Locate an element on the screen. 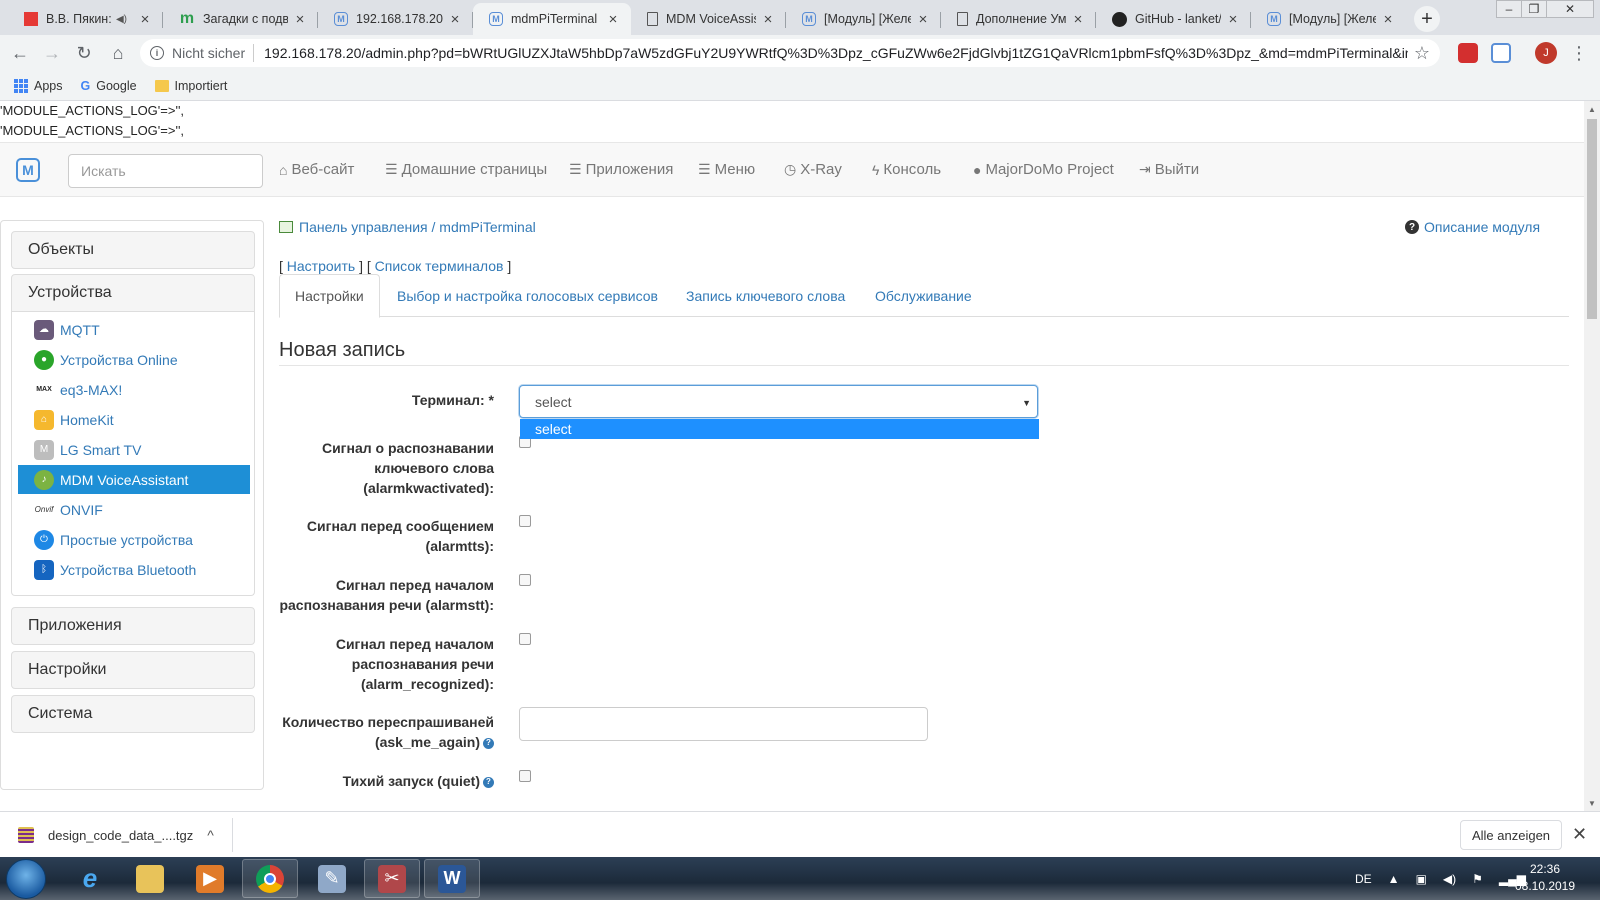 This screenshot has height=900, width=1600. home-icon: ⌂ is located at coordinates (118, 53).